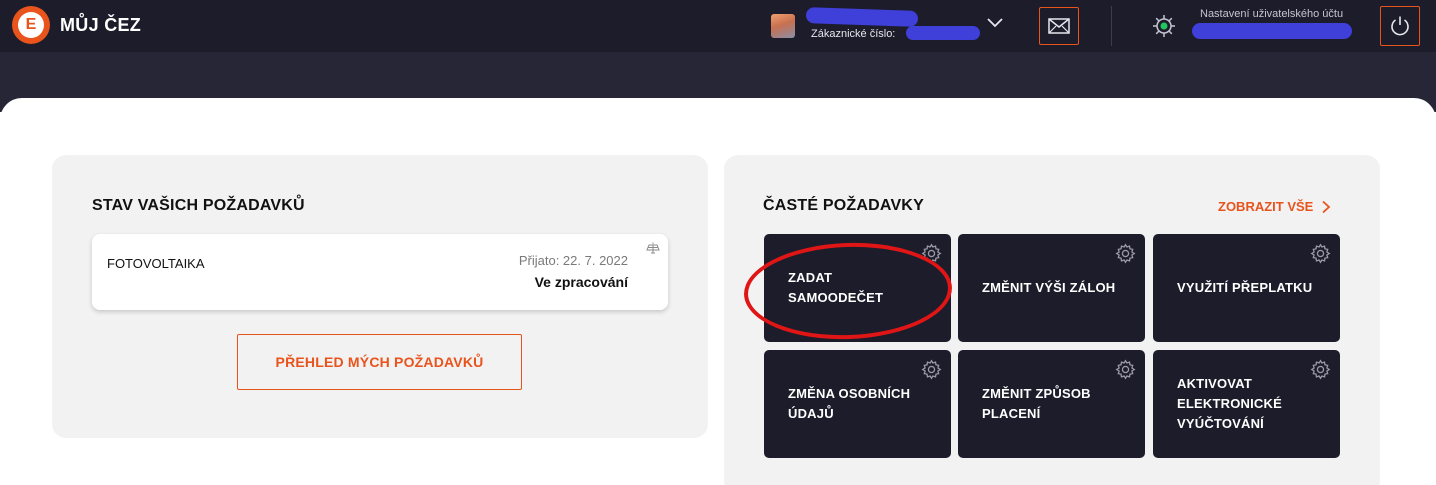 This screenshot has height=485, width=1436. I want to click on tile-label: ZMĚNIT ZPŮSOB PLACENÍ, so click(1036, 403).